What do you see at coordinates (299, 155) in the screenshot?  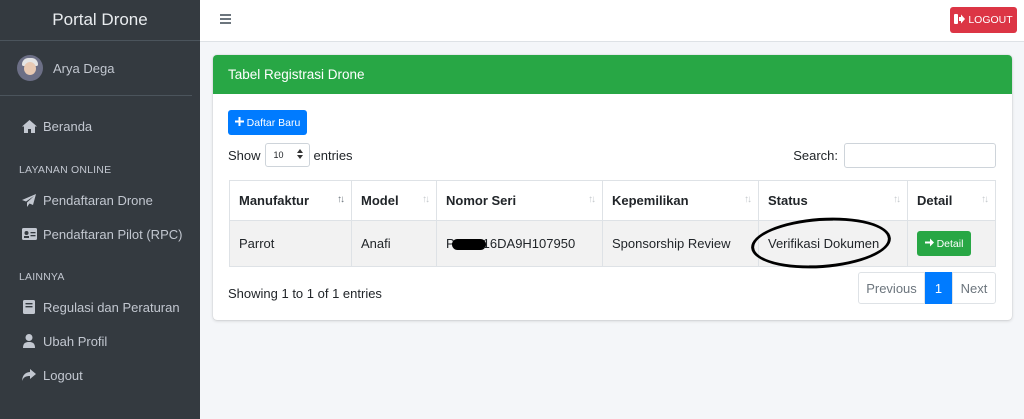 I see `select-arrows-icon` at bounding box center [299, 155].